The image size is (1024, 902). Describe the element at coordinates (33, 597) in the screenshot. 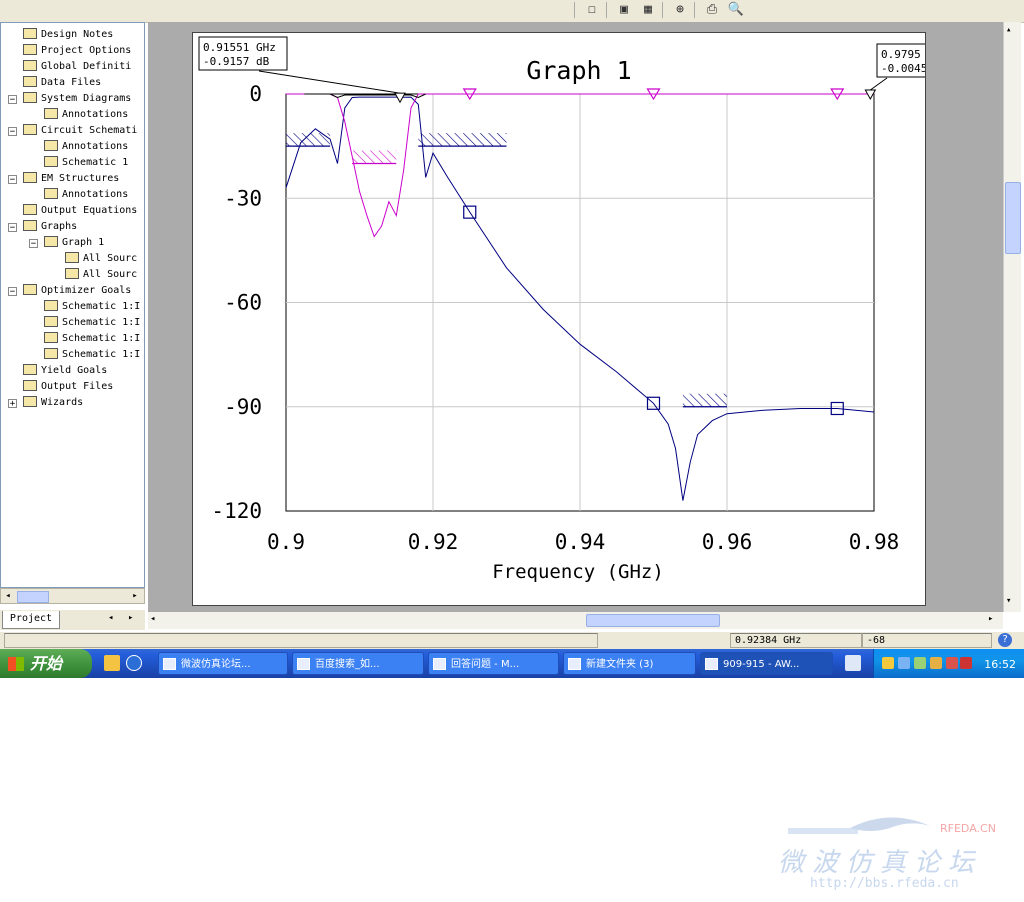

I see `tree-scroll-thumb` at that location.